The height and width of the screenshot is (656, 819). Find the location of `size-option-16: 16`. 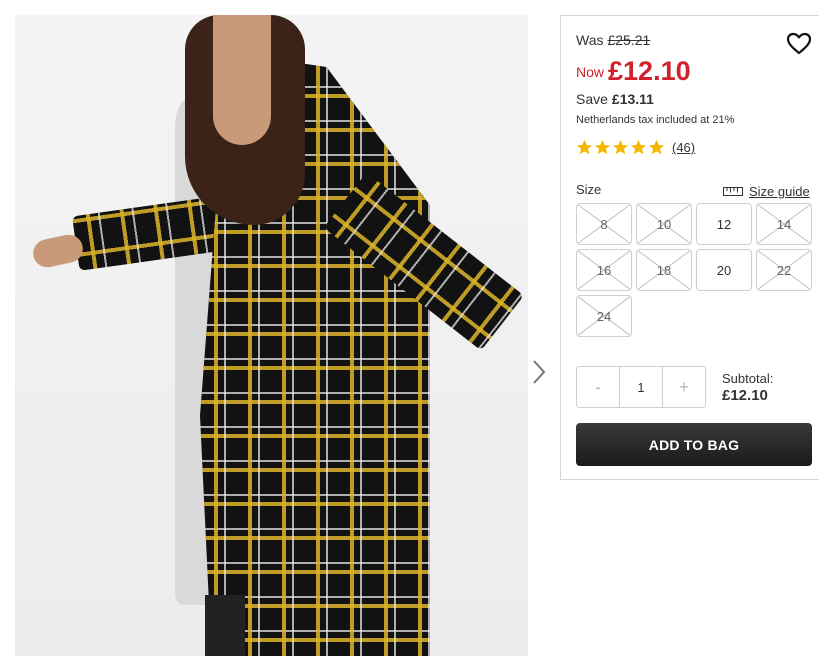

size-option-16: 16 is located at coordinates (604, 270).